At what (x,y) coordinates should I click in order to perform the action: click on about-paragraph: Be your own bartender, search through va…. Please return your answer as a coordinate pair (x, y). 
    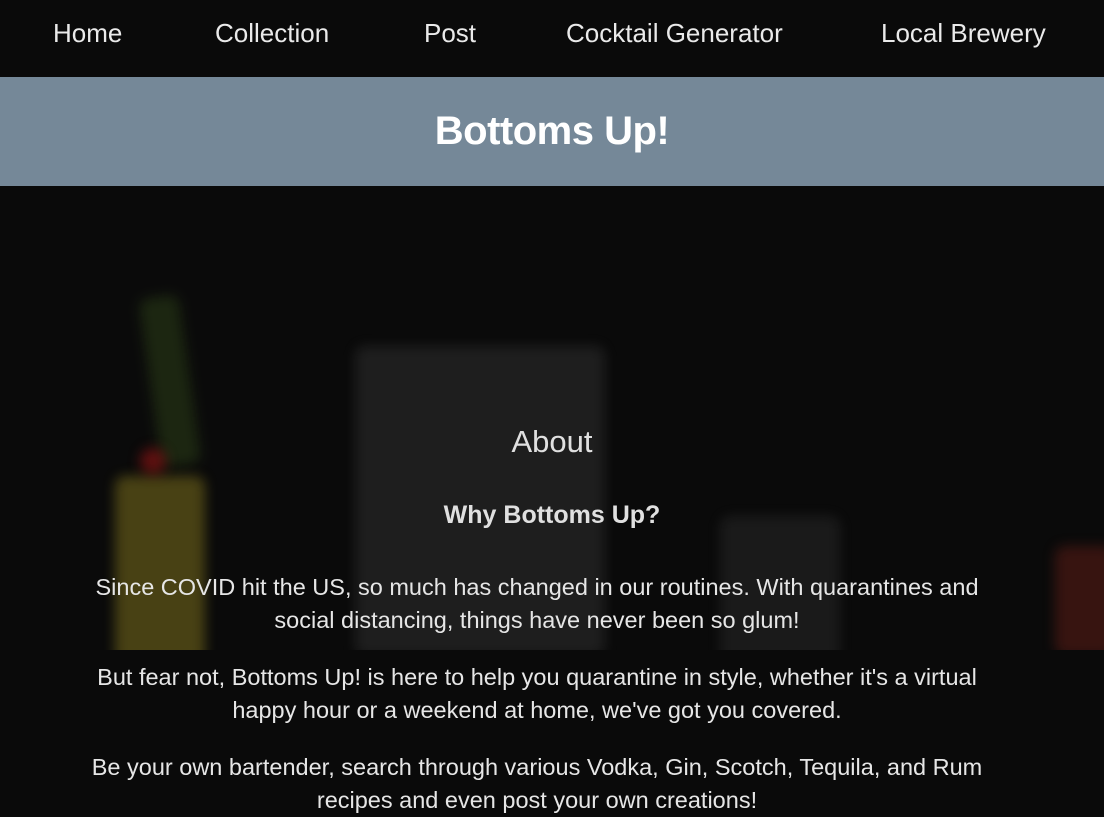
    Looking at the image, I should click on (537, 783).